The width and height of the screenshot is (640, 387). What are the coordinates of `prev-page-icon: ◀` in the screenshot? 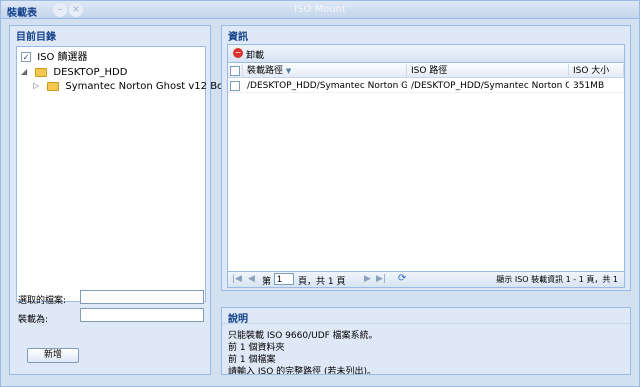 It's located at (251, 279).